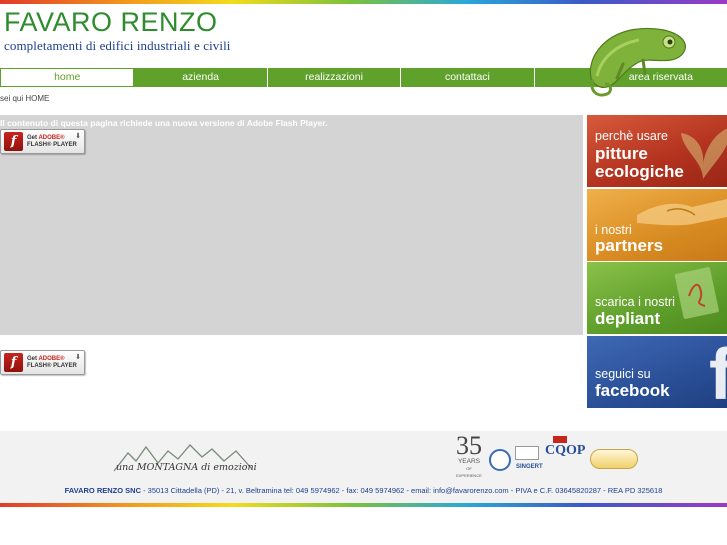 The width and height of the screenshot is (727, 545). Describe the element at coordinates (25, 98) in the screenshot. I see `breadcrumb: sei qui HOME` at that location.